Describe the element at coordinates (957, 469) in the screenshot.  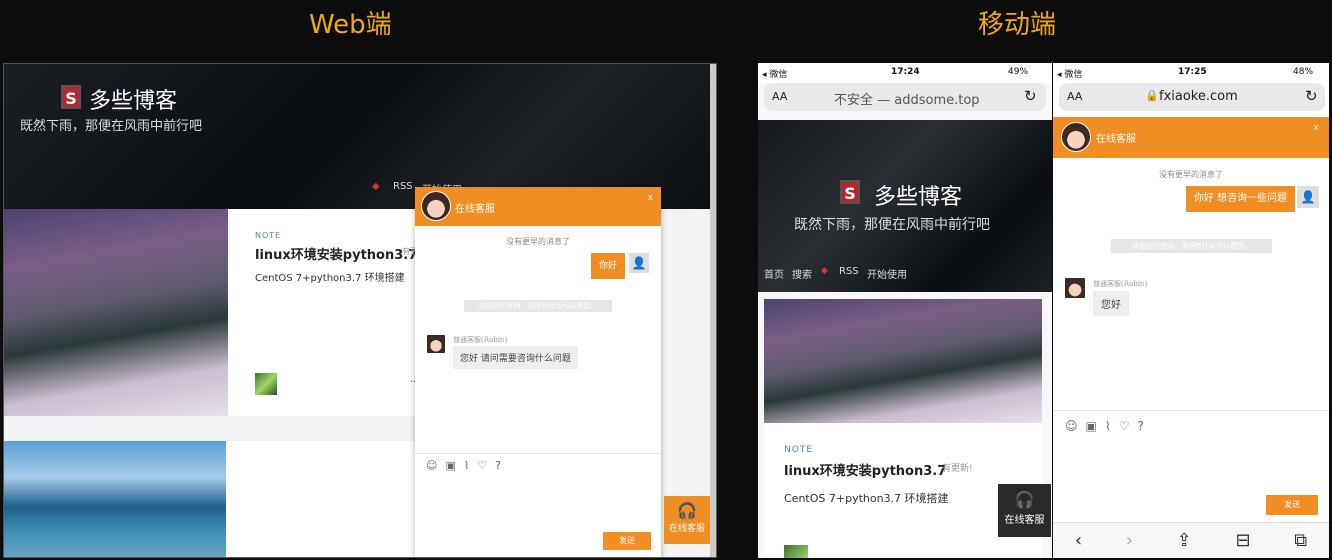
I see `post-badge: 有更新!` at that location.